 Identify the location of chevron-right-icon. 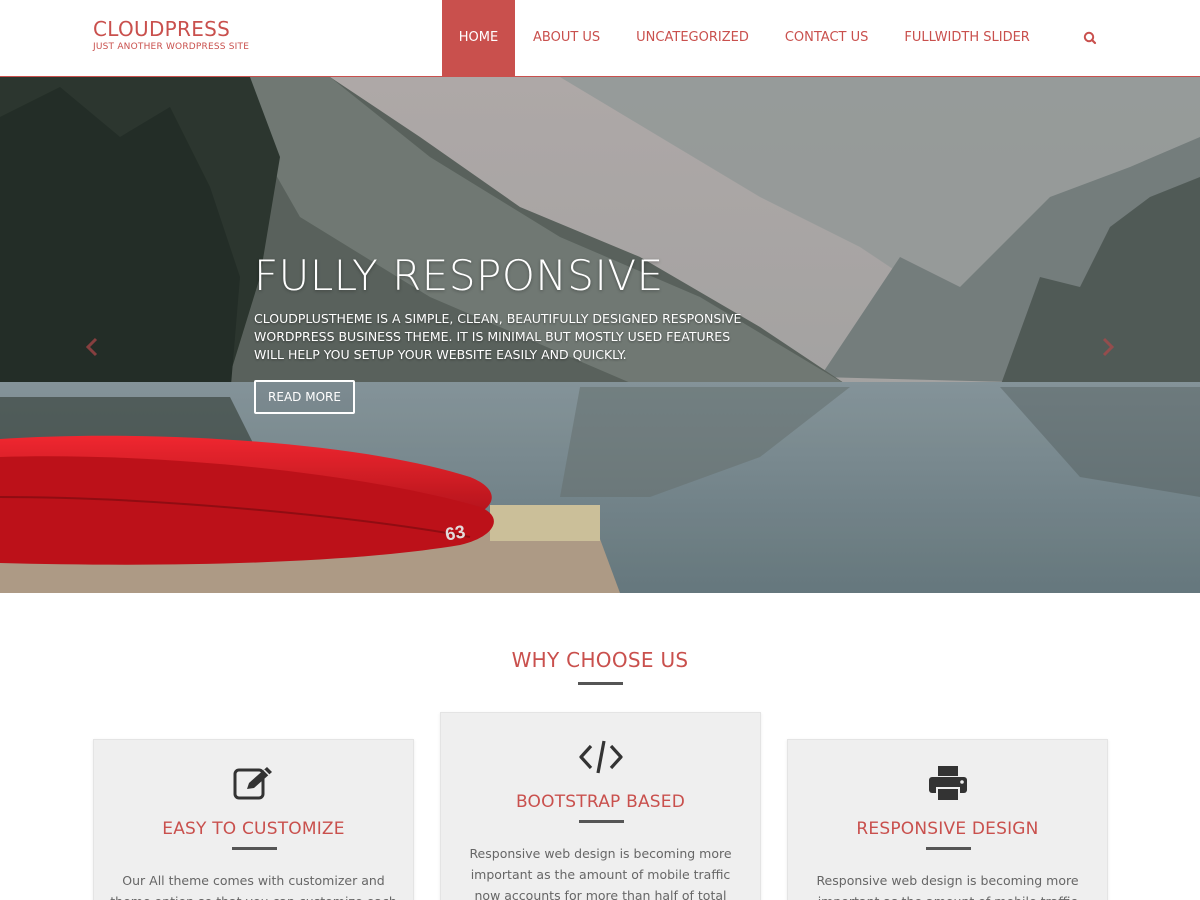
(1108, 347).